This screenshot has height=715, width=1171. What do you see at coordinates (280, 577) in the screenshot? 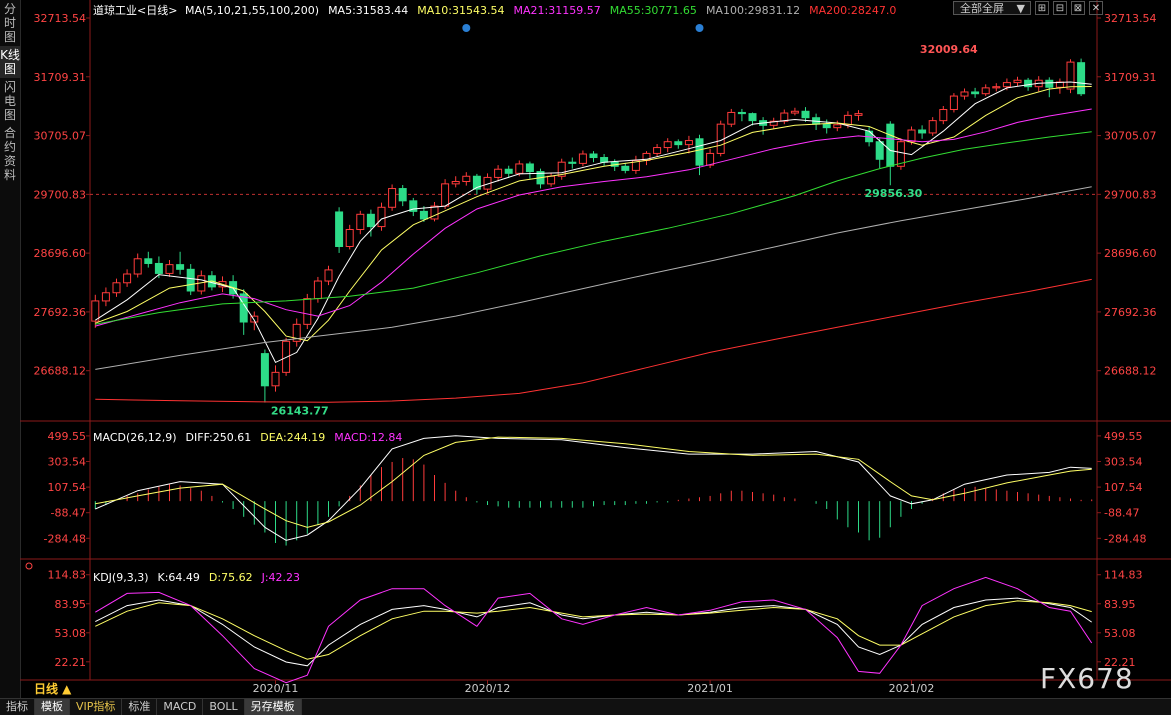
I see `legend-item: J:42.23` at bounding box center [280, 577].